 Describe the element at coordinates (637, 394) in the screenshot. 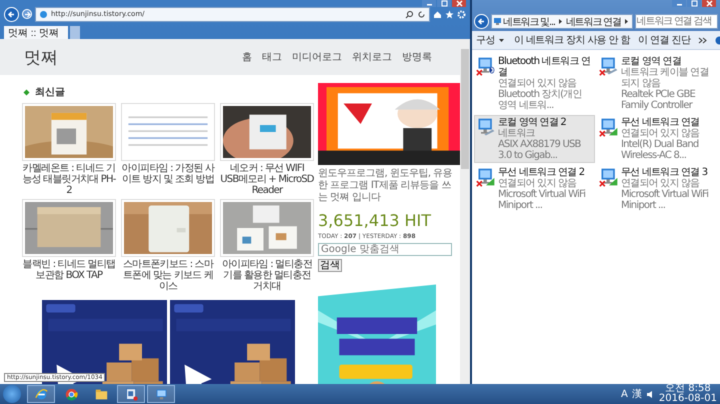

I see `ime-indicator: 漢` at that location.